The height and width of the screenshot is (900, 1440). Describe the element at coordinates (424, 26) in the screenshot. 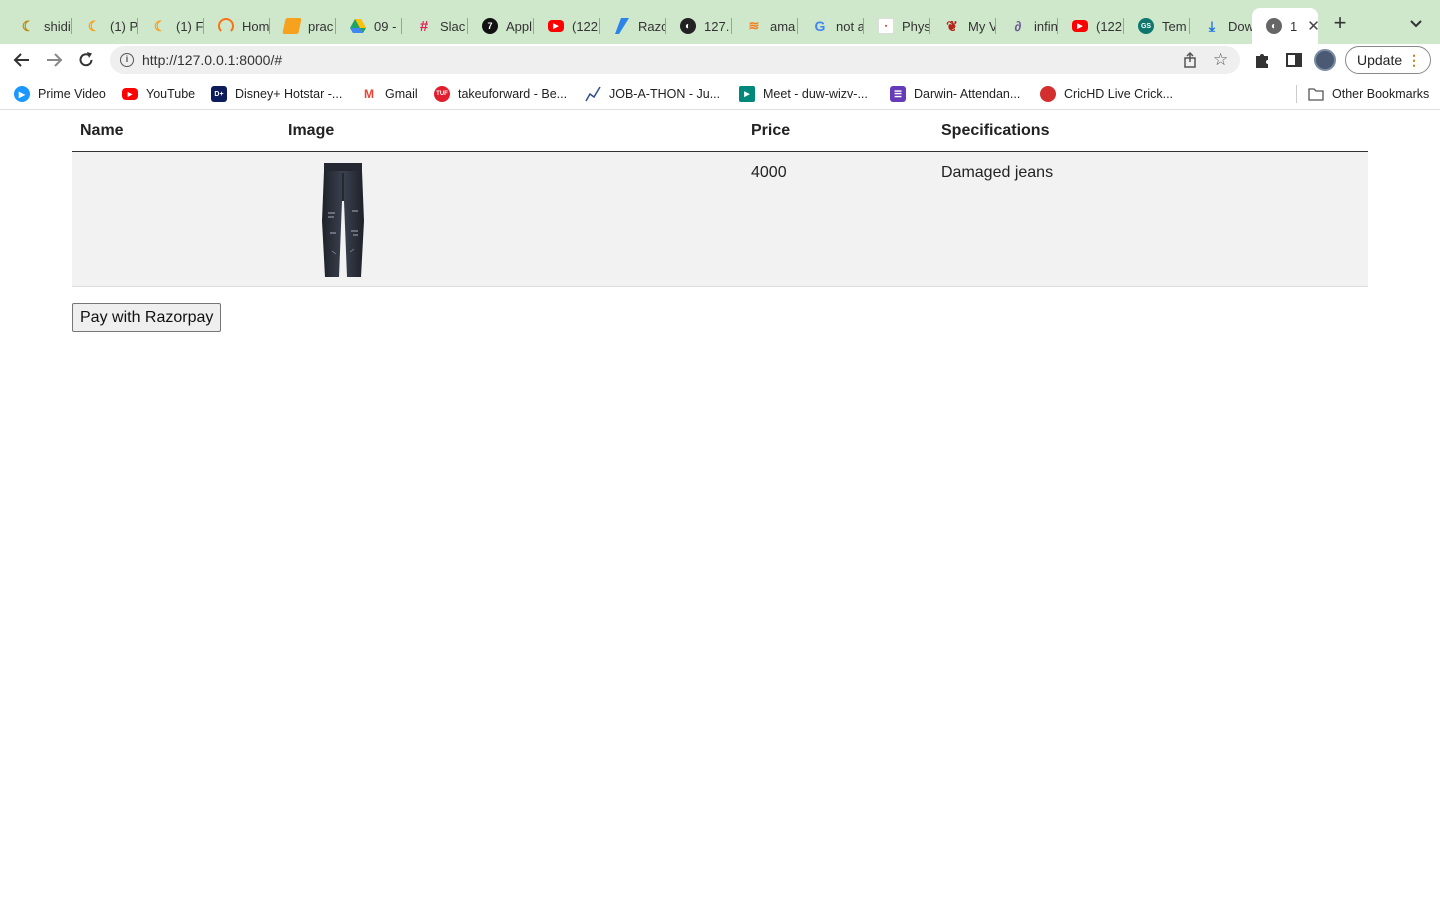

I see `slack-icon: #` at that location.